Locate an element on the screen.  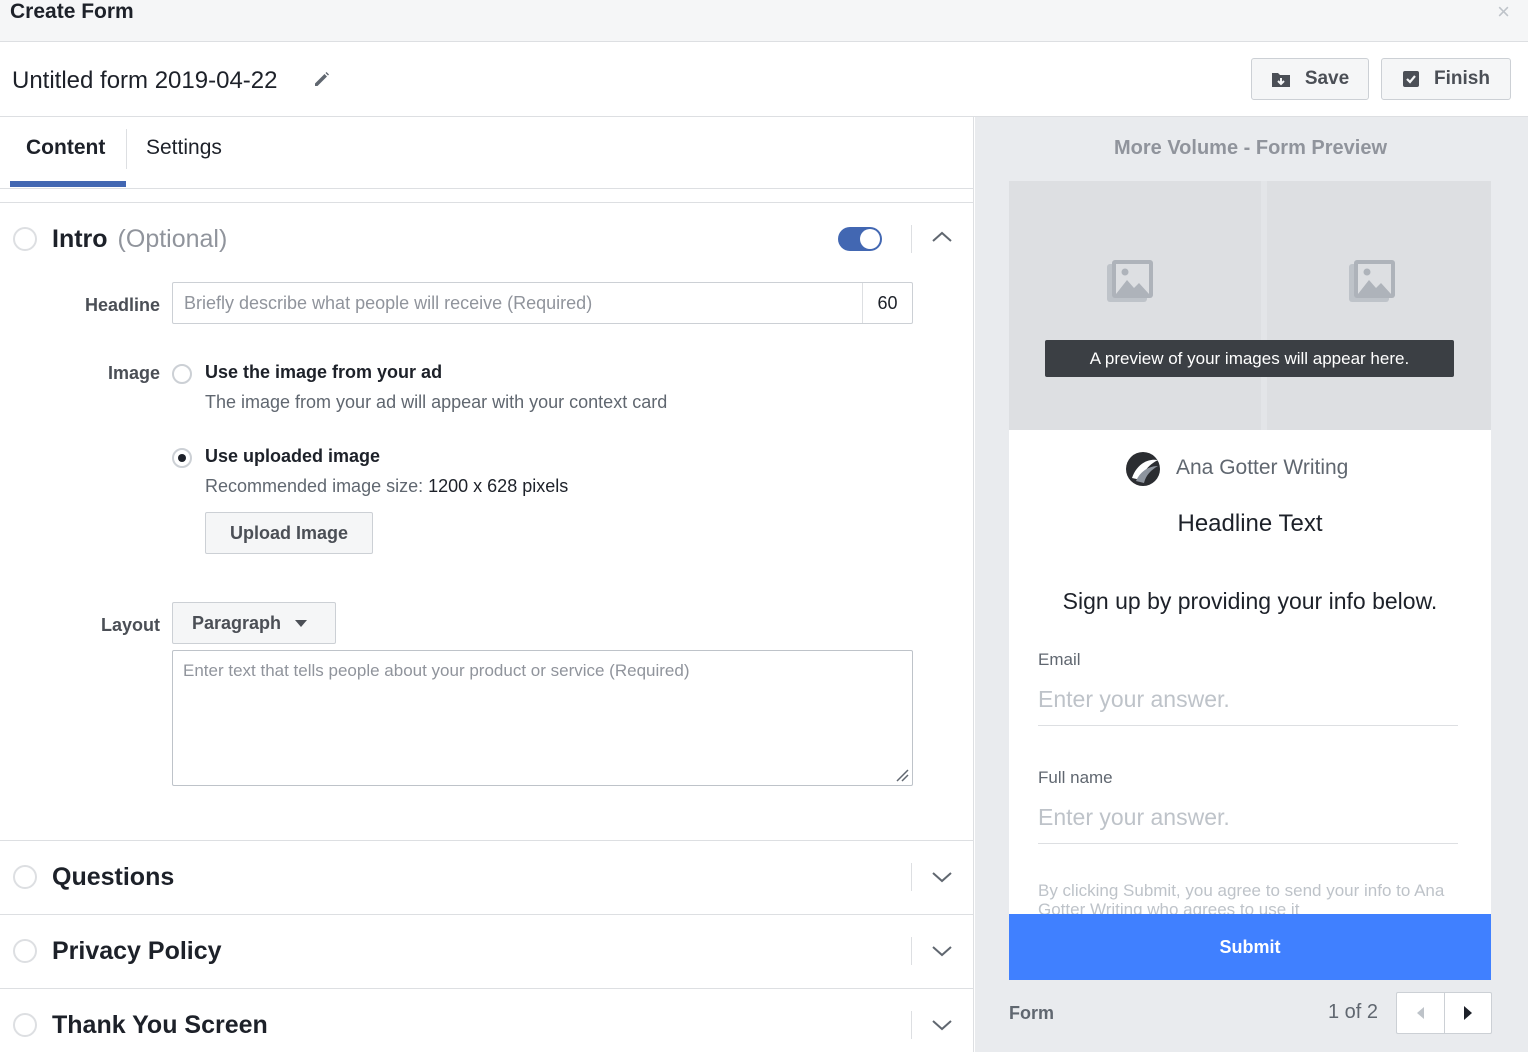
privacy-policy-title: Privacy Policy is located at coordinates (137, 951).